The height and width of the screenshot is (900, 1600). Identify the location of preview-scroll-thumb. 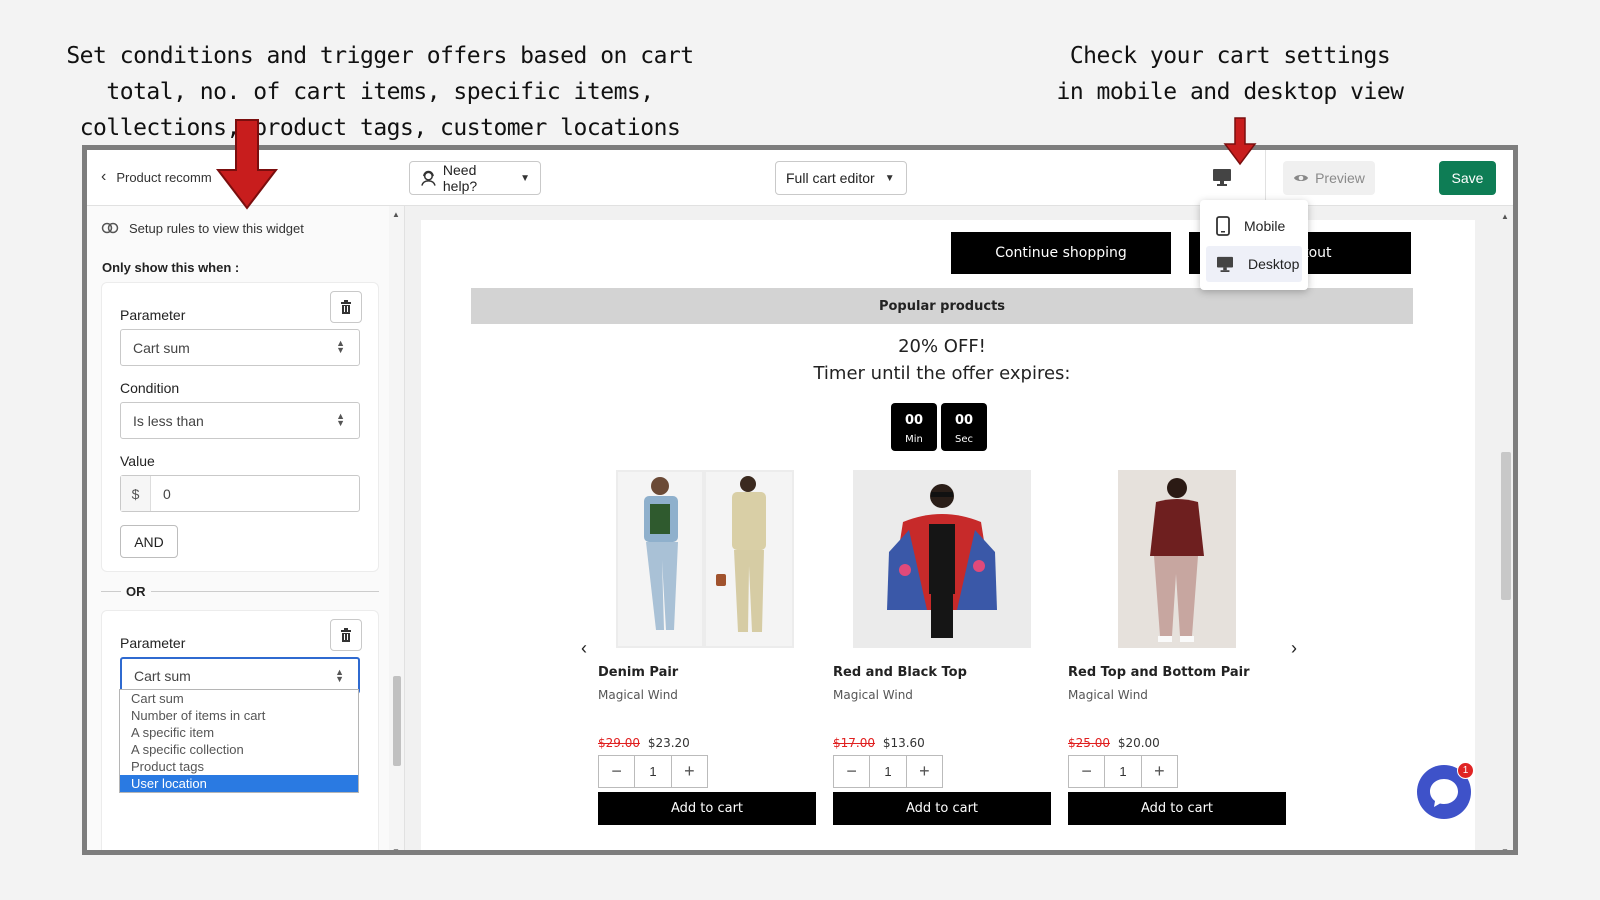
(1506, 526).